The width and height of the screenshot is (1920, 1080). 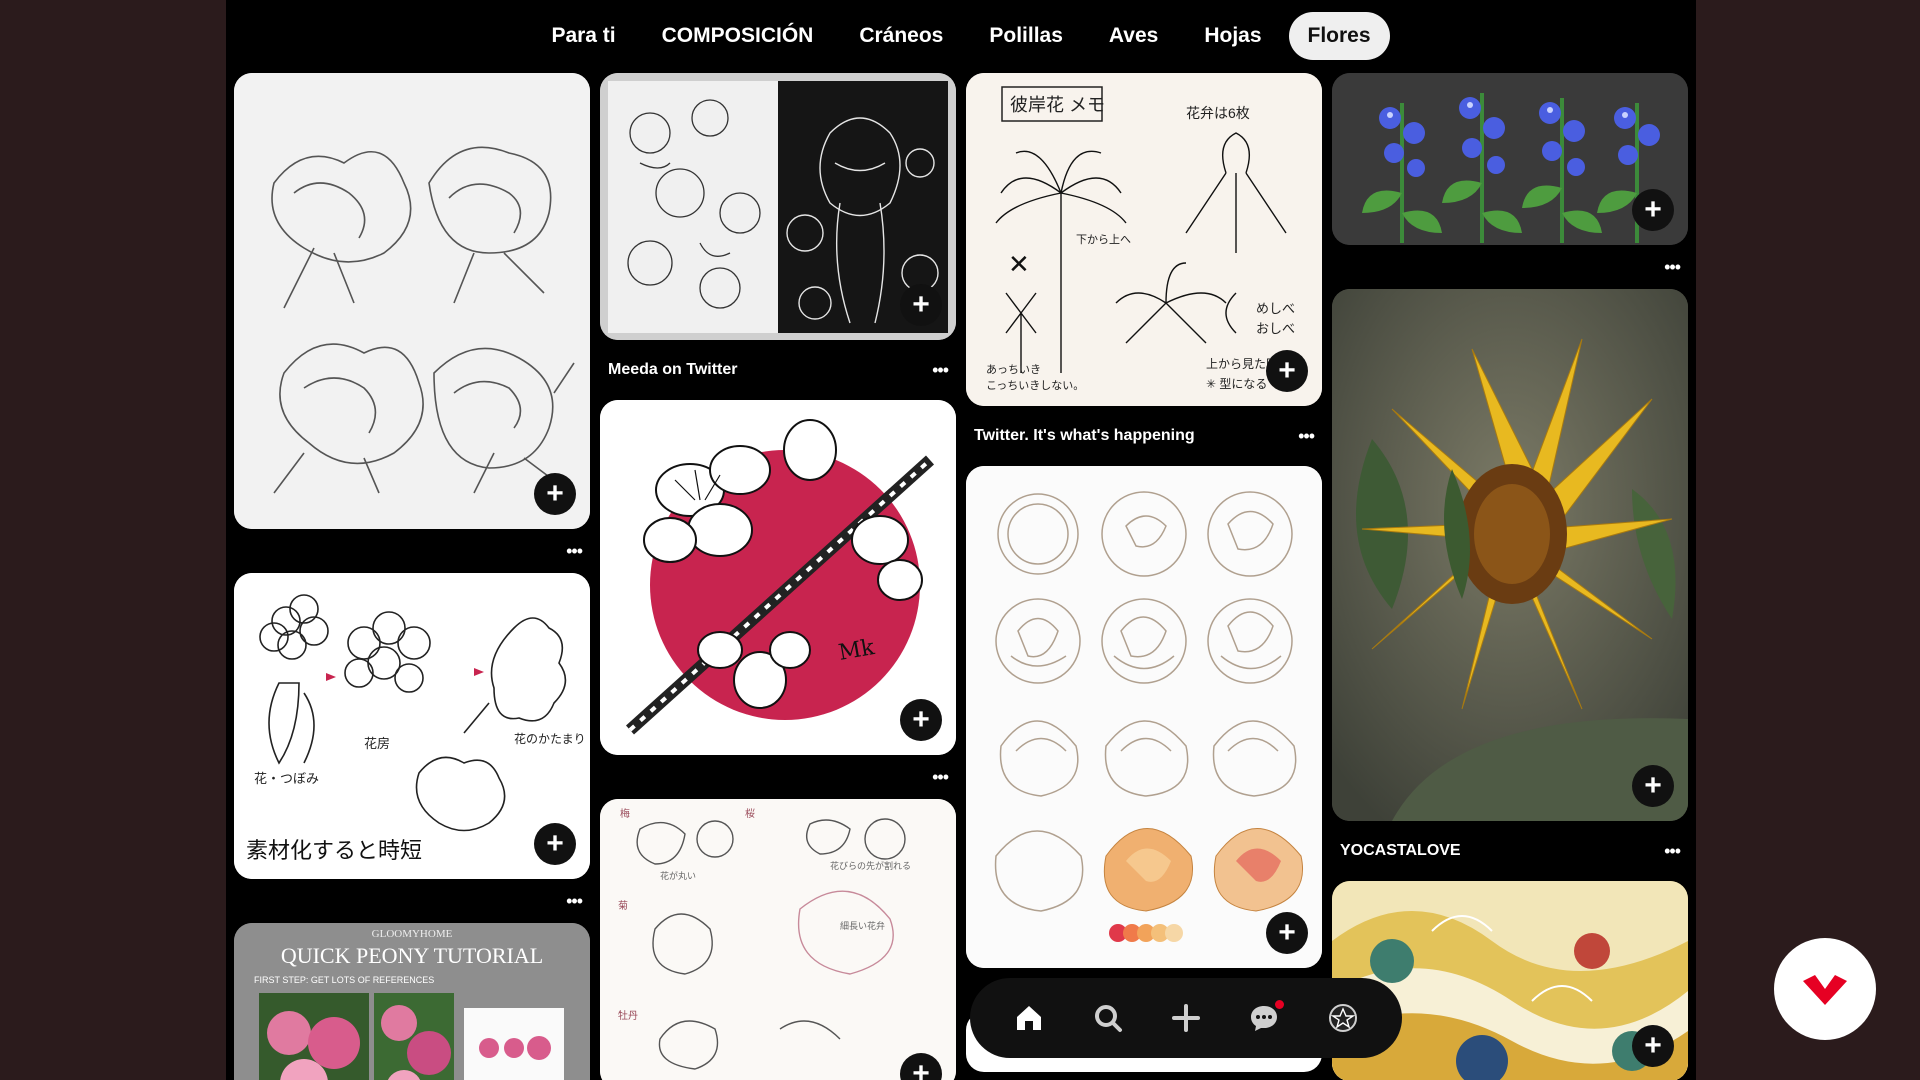 I want to click on svg-text: こっちいきしない。, so click(x=1035, y=385).